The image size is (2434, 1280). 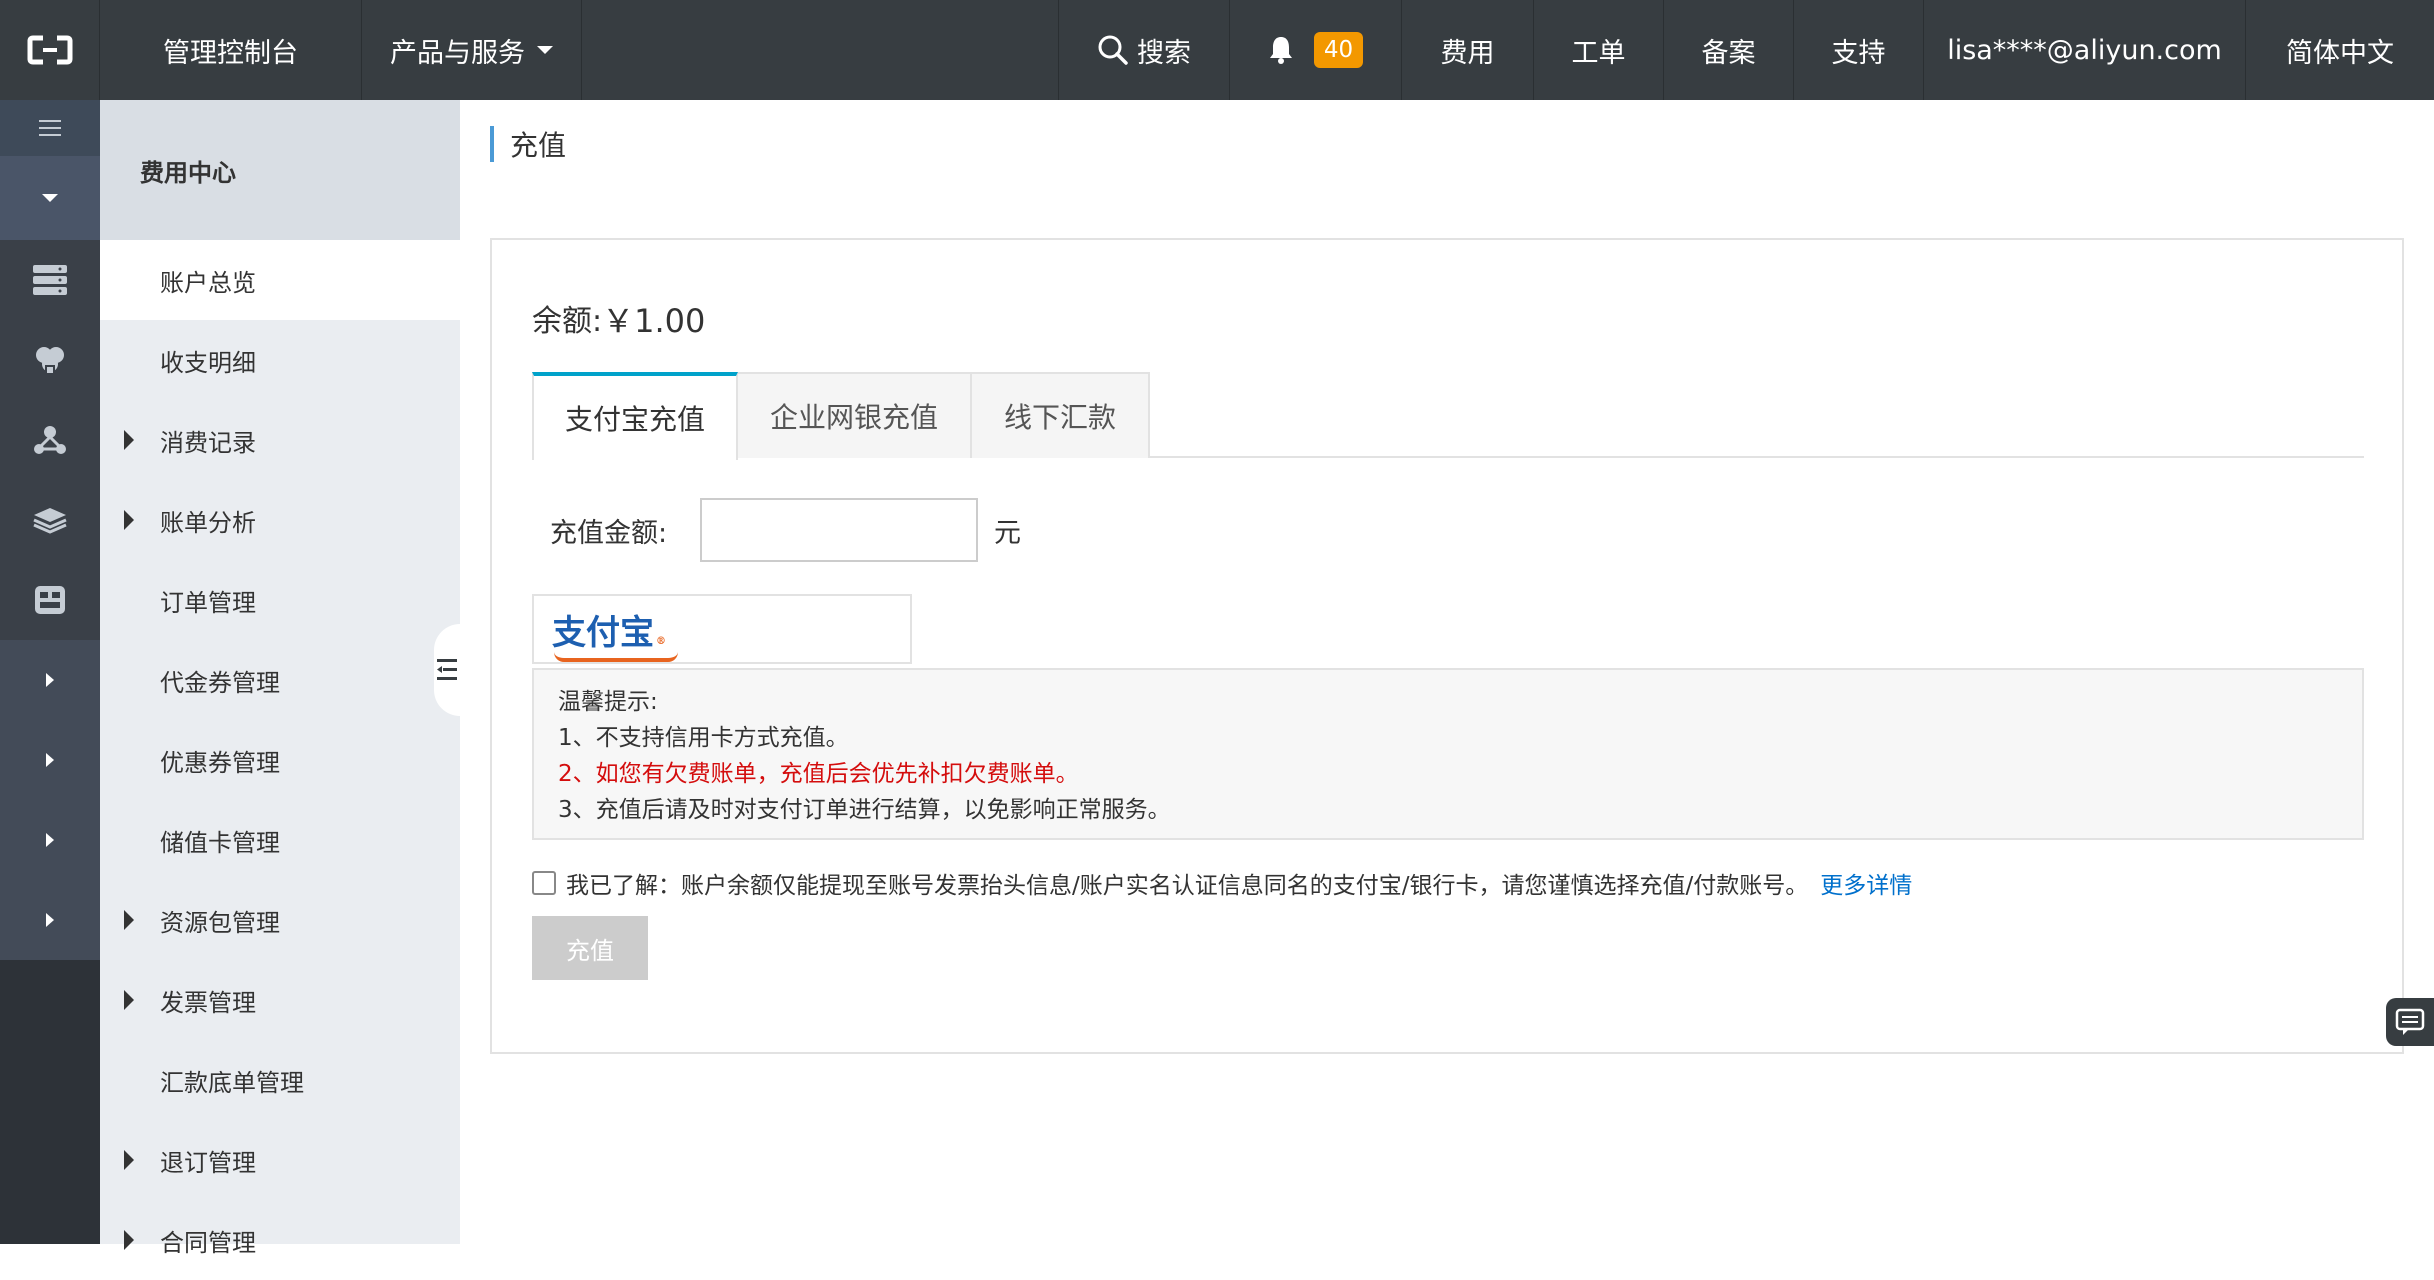 What do you see at coordinates (280, 360) in the screenshot?
I see `sidebar-item-income-expense: 收支明细` at bounding box center [280, 360].